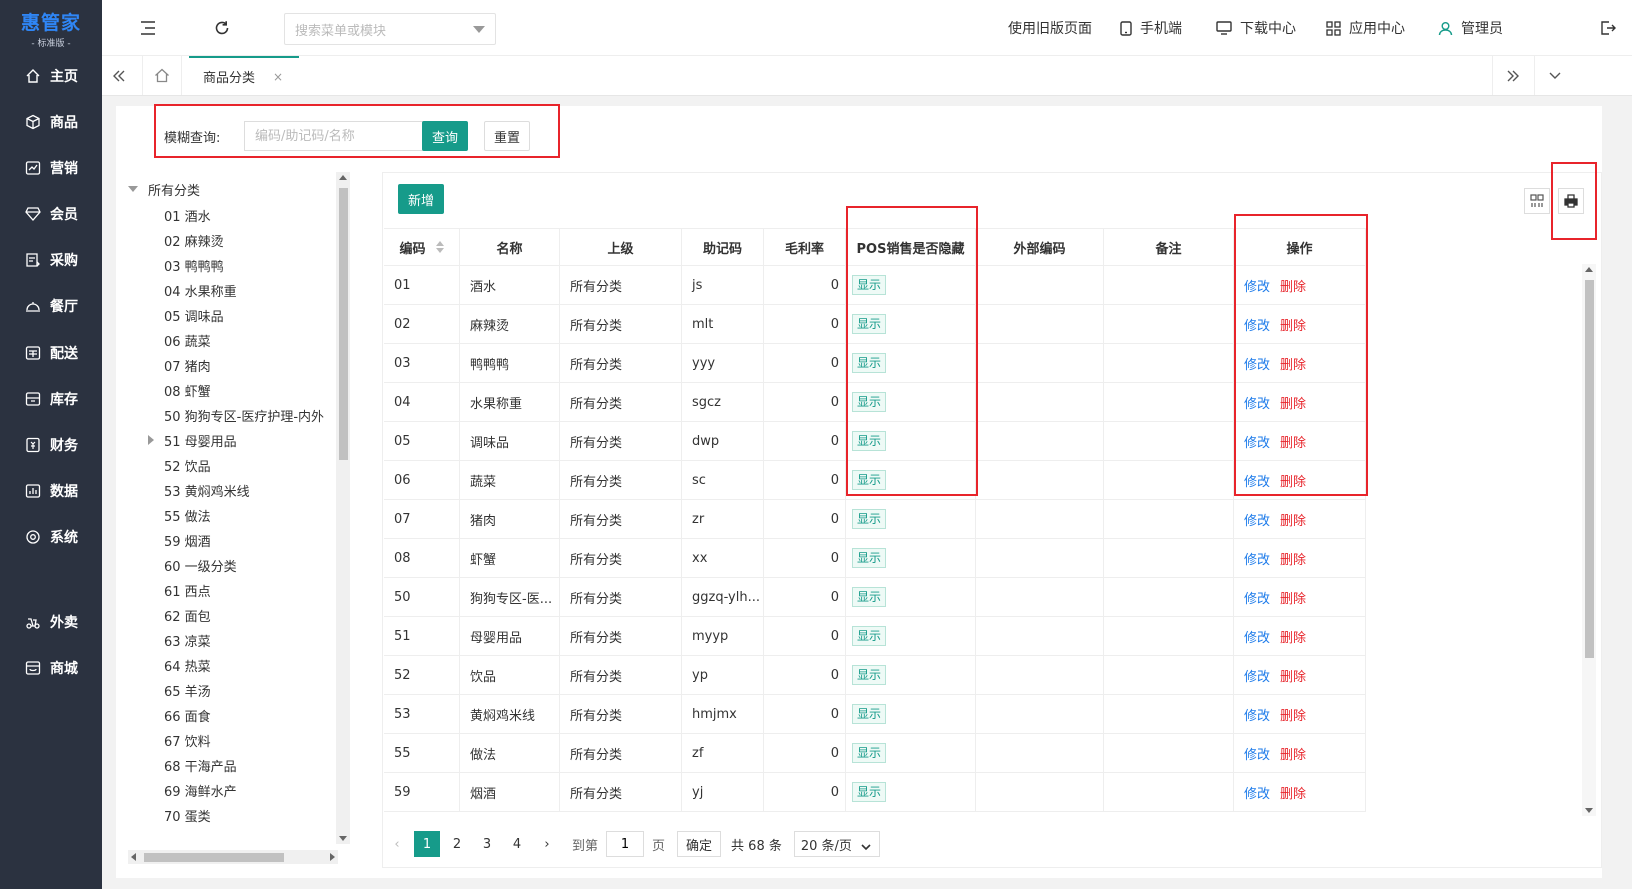 The height and width of the screenshot is (889, 1632). Describe the element at coordinates (187, 640) in the screenshot. I see `tree-item: 63 凉菜` at that location.